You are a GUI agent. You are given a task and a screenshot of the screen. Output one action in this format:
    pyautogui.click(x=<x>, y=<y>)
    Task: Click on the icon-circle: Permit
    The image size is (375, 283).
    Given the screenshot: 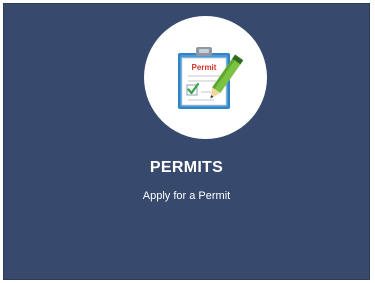 What is the action you would take?
    pyautogui.click(x=205, y=77)
    